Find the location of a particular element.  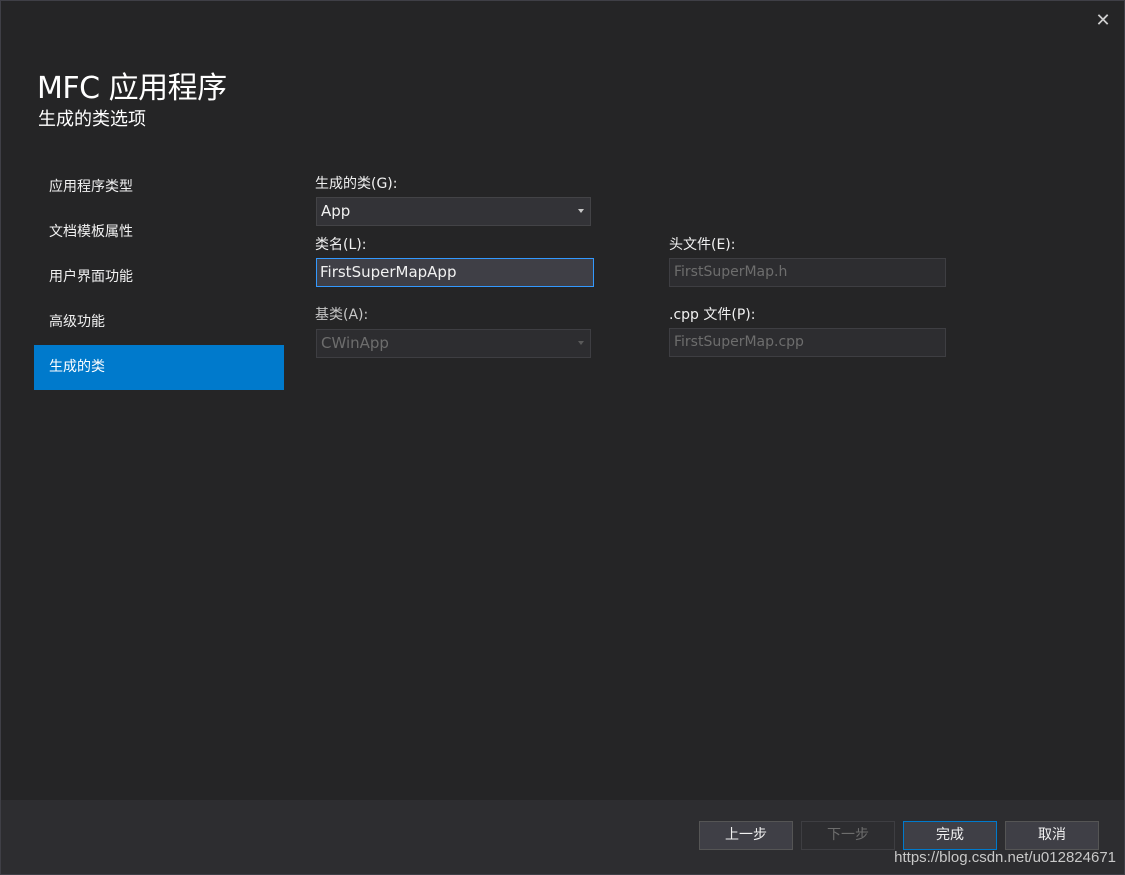

nav-item-generated-classes: 生成的类 is located at coordinates (159, 367).